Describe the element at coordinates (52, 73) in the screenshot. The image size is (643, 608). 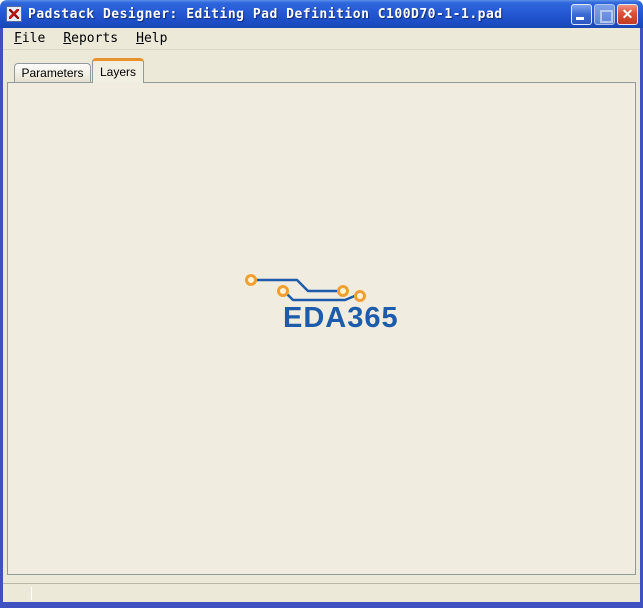
I see `tab-parameters: Parameters` at that location.